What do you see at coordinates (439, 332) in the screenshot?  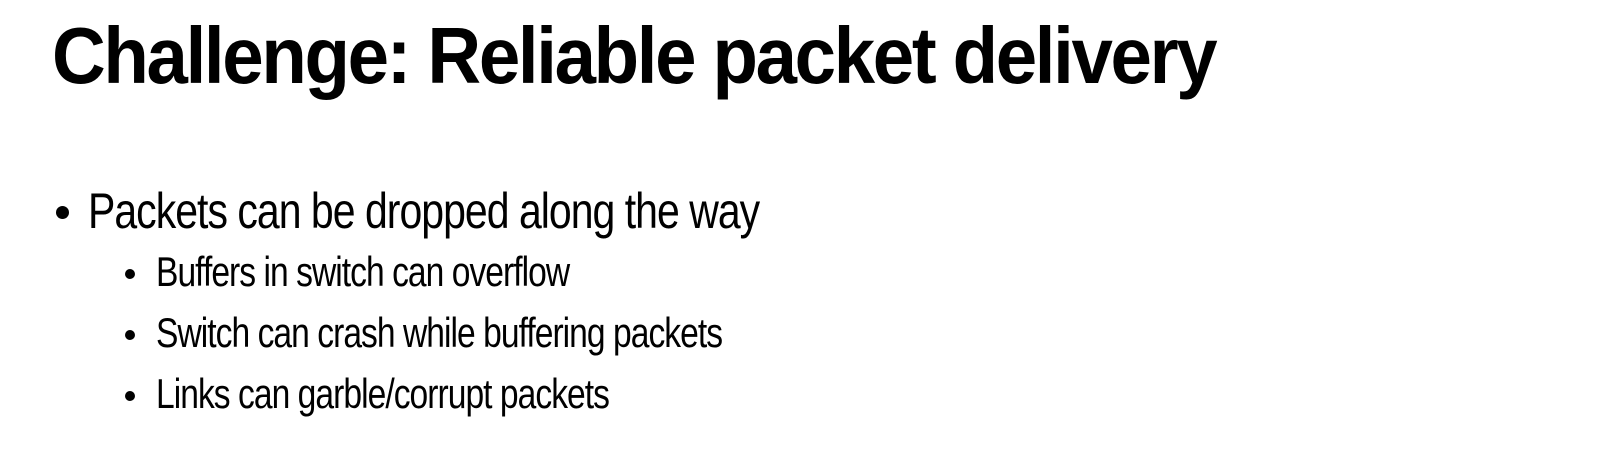 I see `sub-bullet-text: Switch can crash while buffering packets` at bounding box center [439, 332].